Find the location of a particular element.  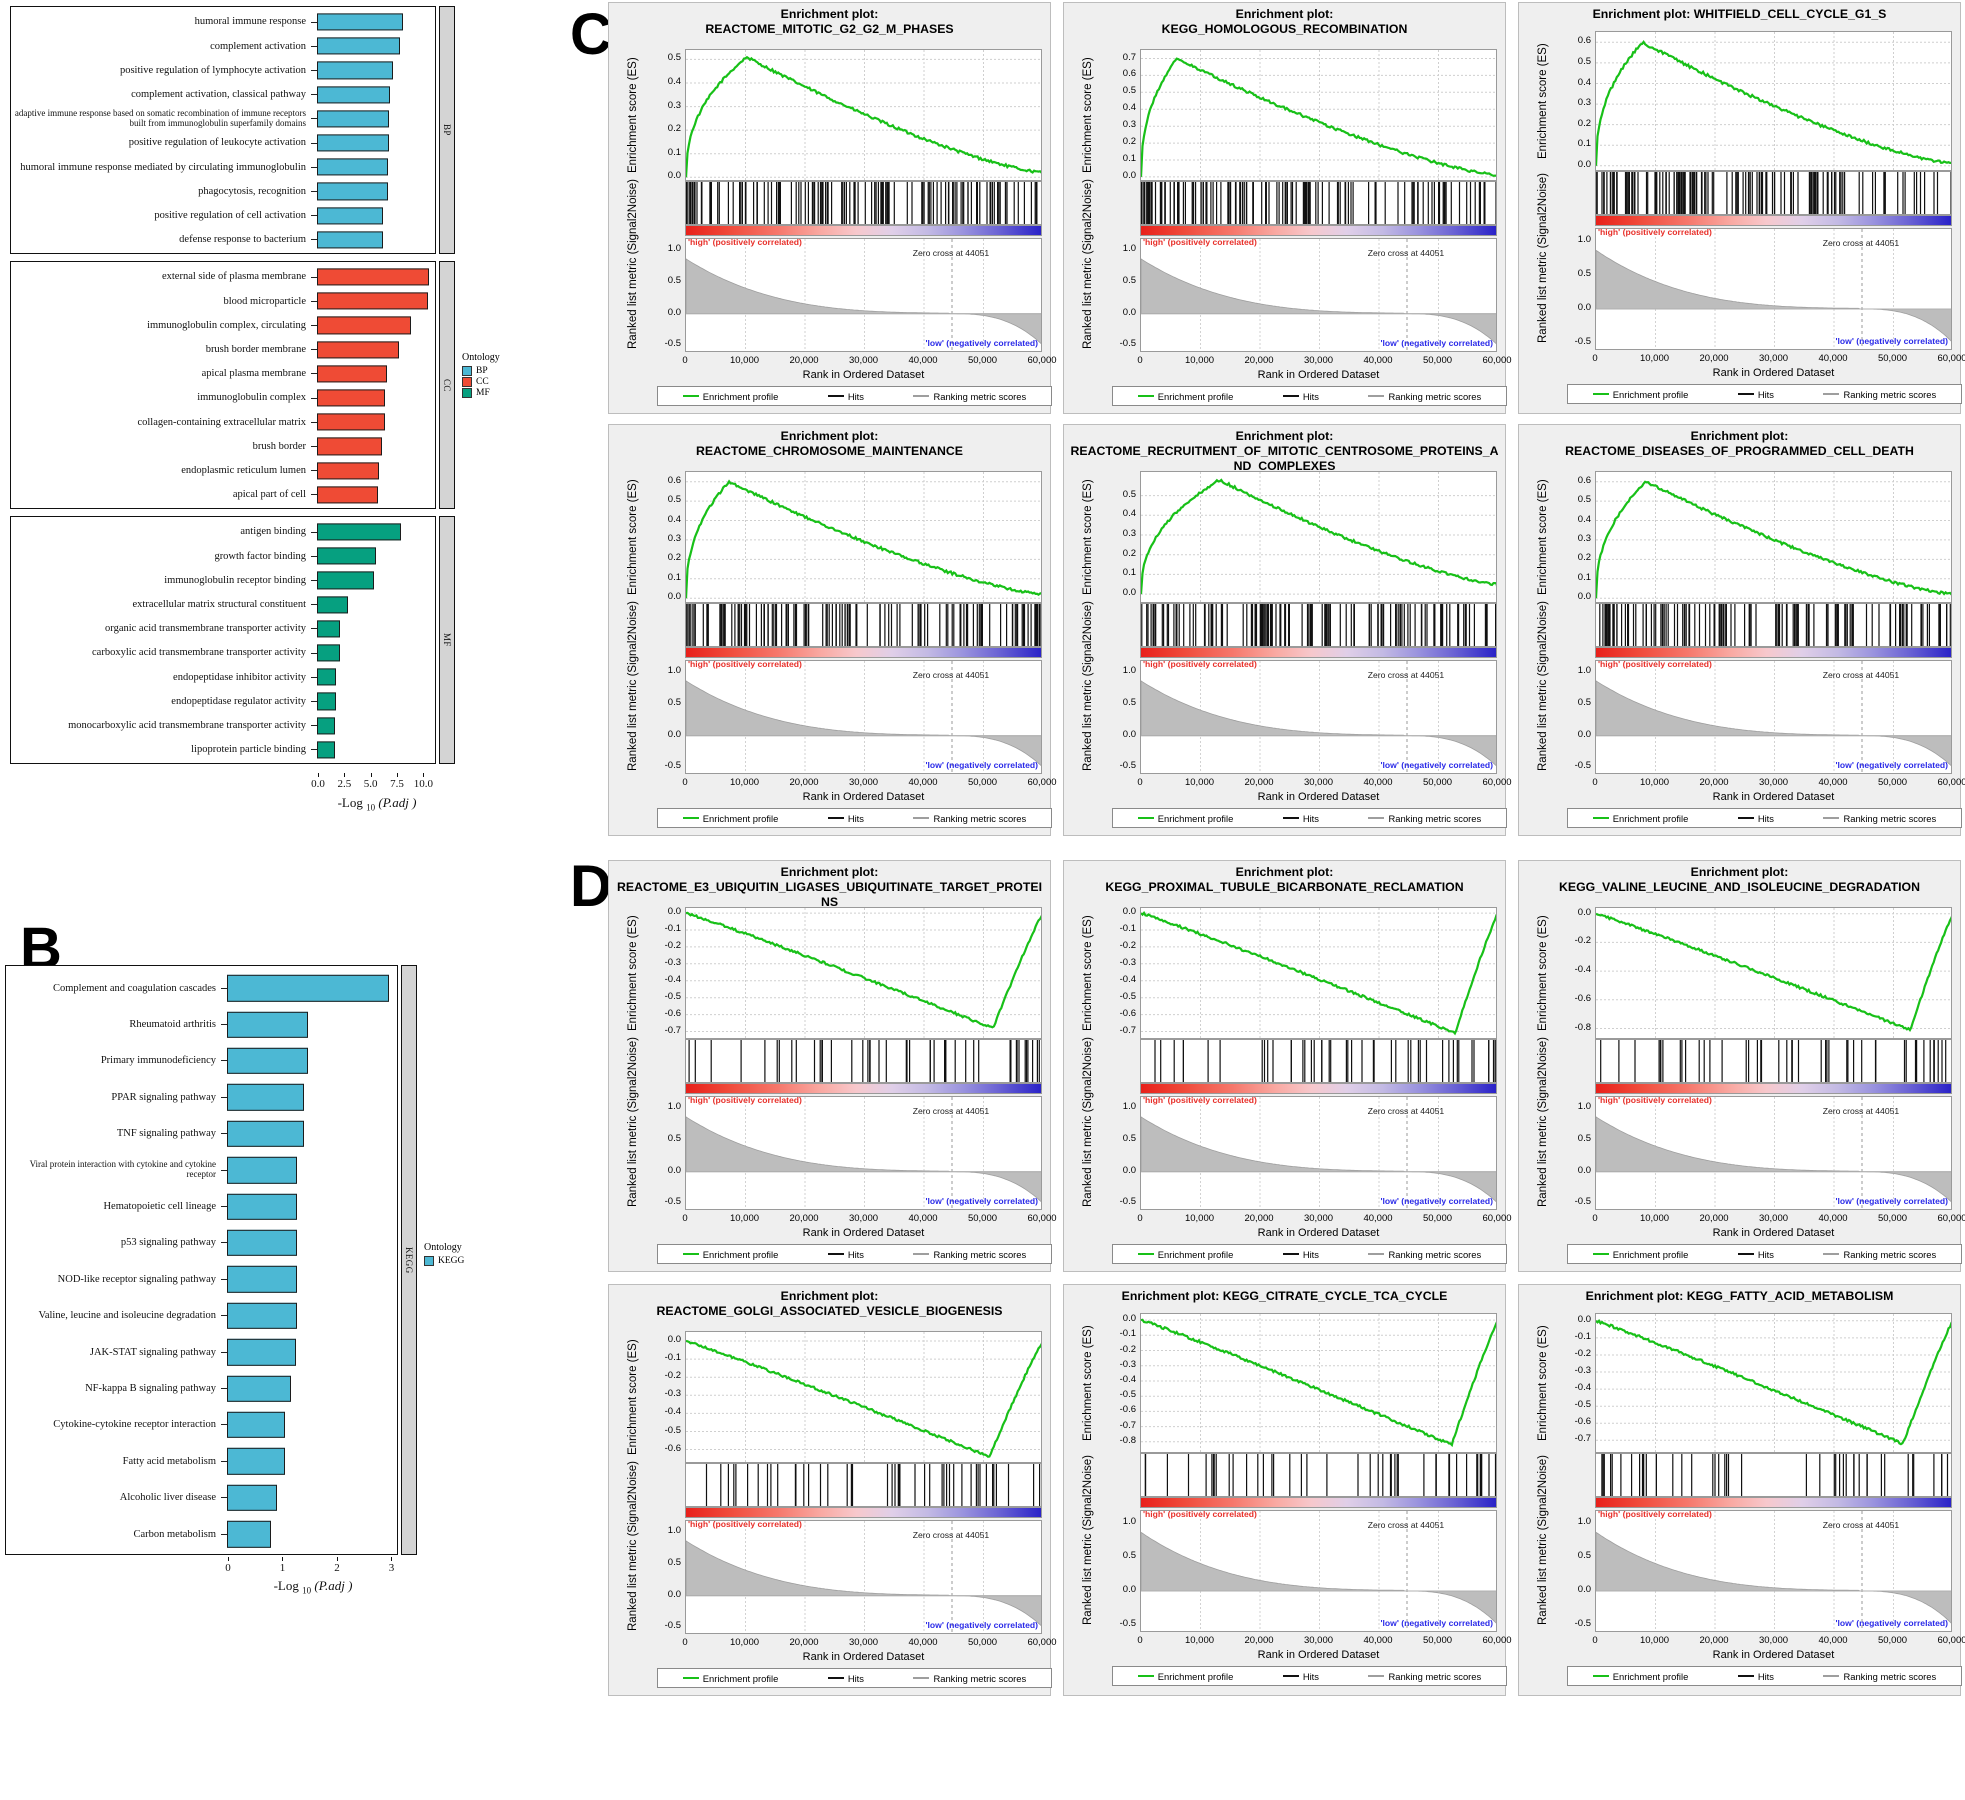

go-bar-row: brush border membrane is located at coordinates (224, 350).